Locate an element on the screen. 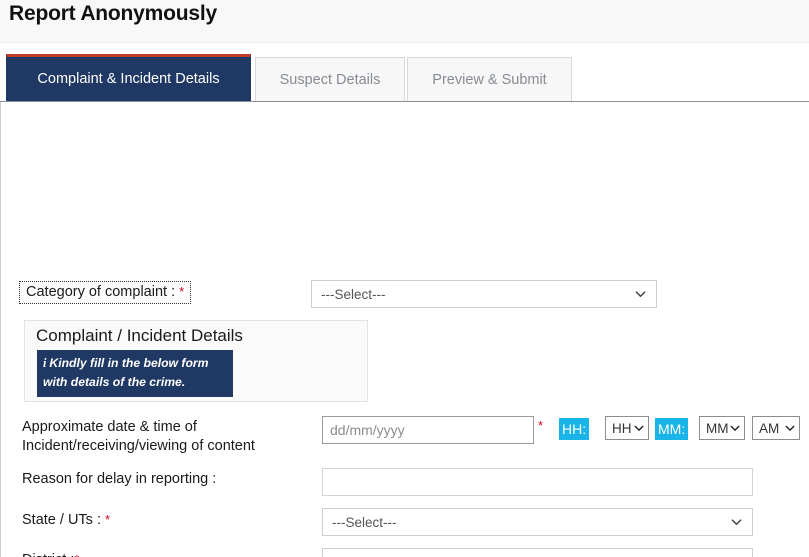 Image resolution: width=809 pixels, height=557 pixels. select-value: AM is located at coordinates (769, 428).